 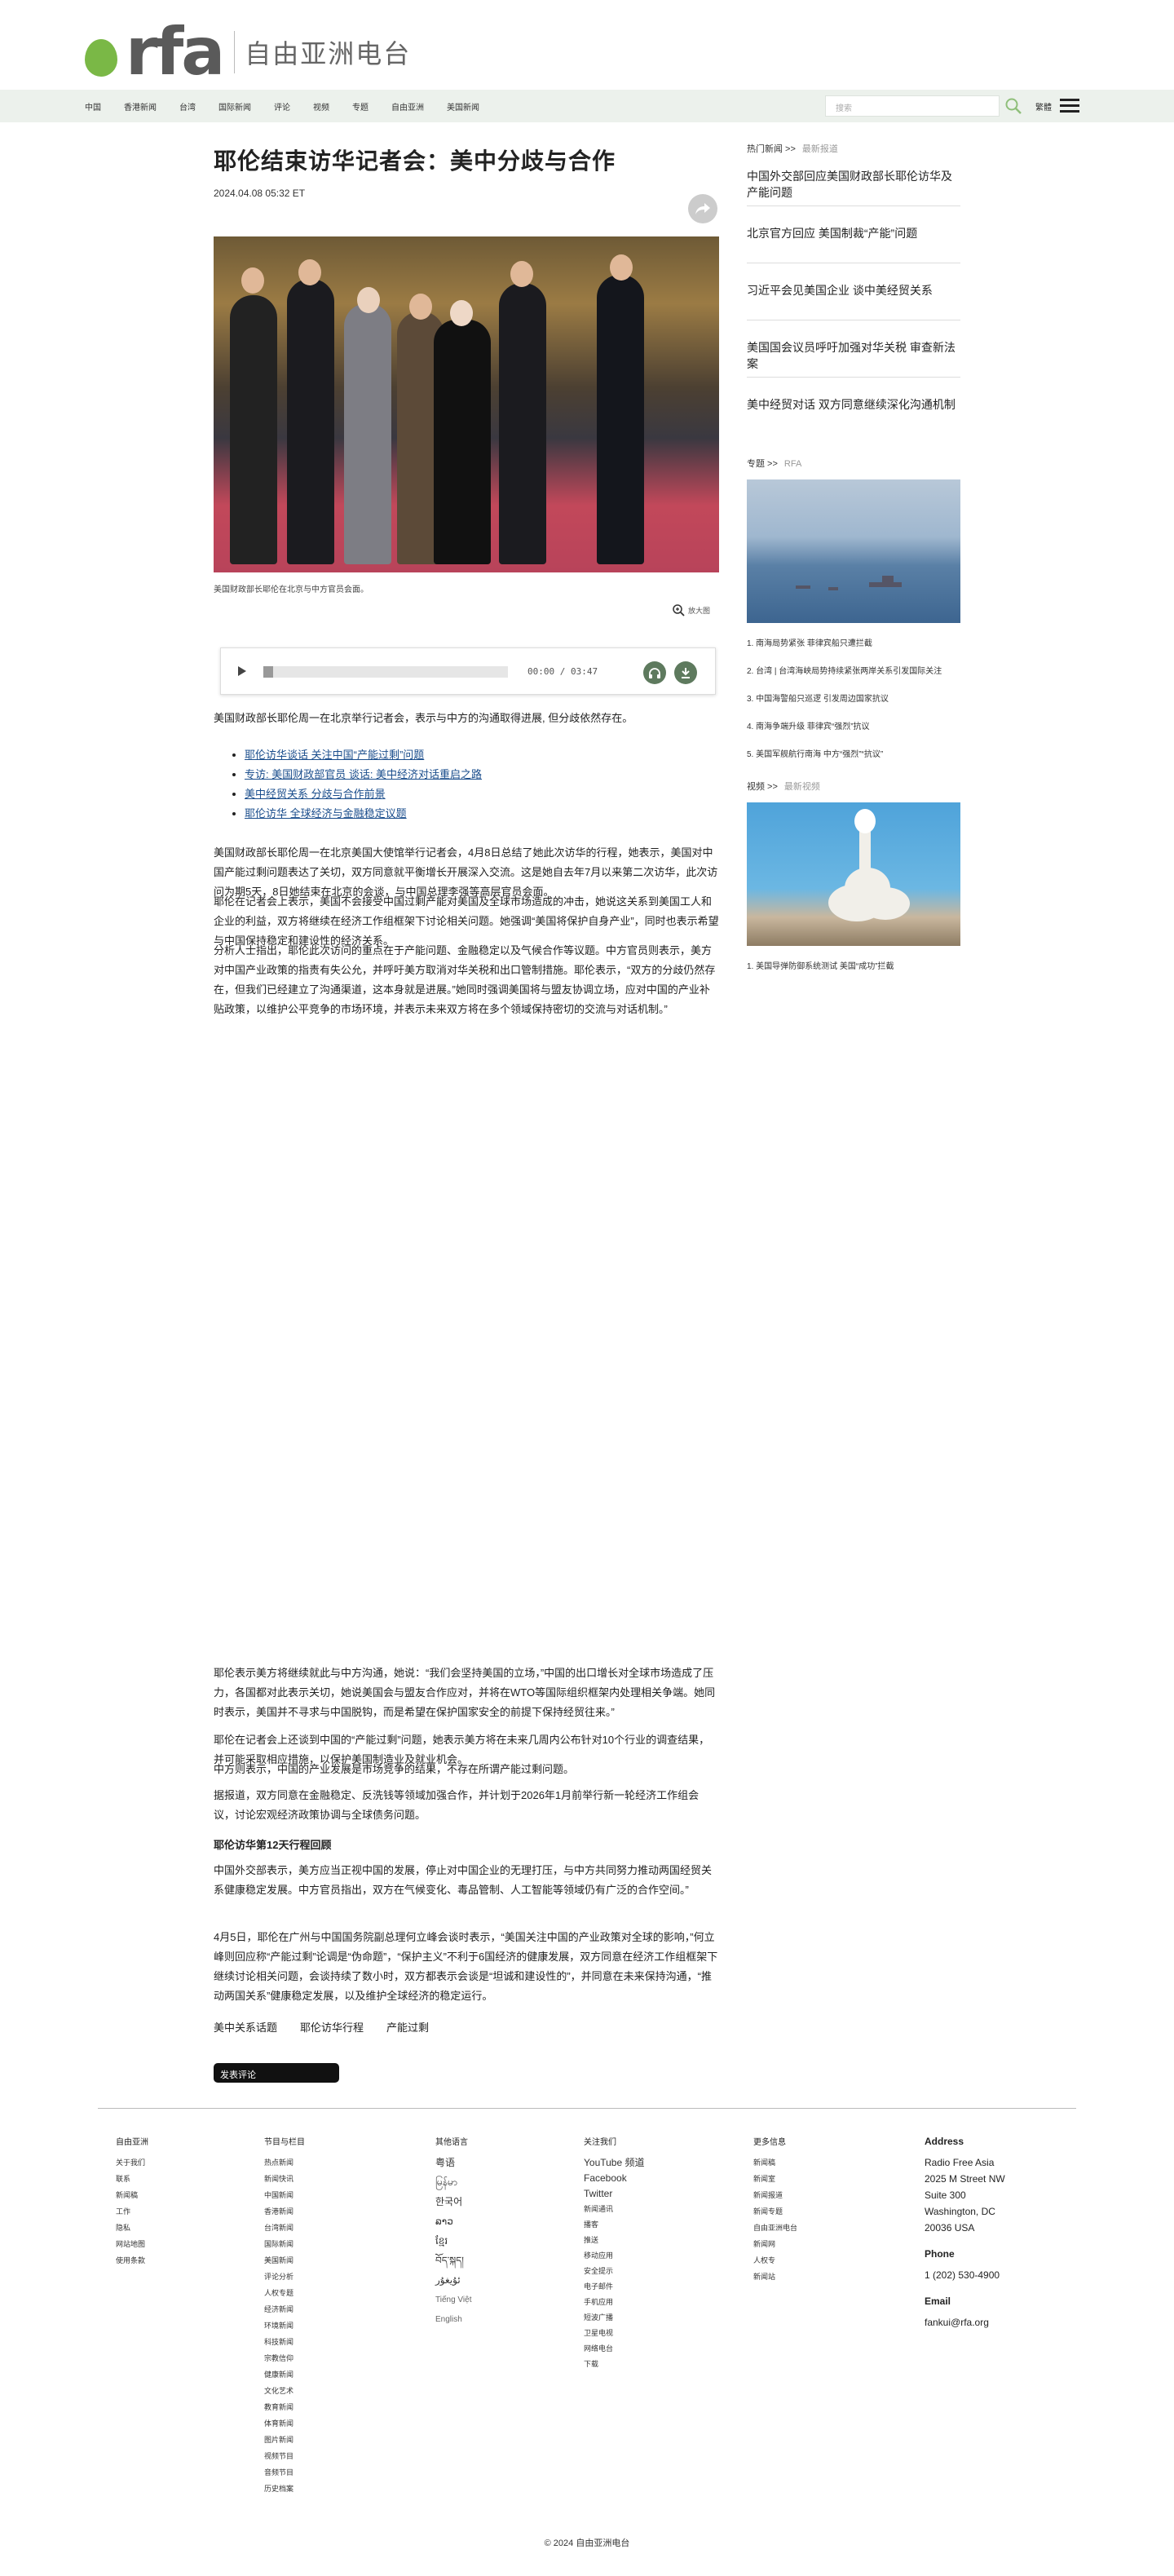 What do you see at coordinates (853, 355) in the screenshot?
I see `sidebar-story-link: 美国国会议员呼吁加强对华关税 审查新法案` at bounding box center [853, 355].